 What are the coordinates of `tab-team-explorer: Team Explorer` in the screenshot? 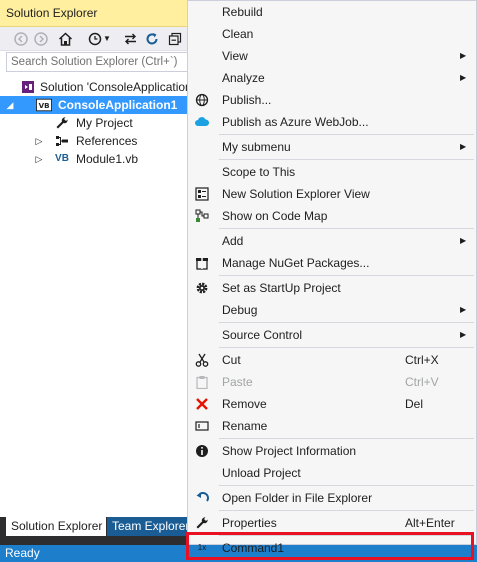 It's located at (148, 526).